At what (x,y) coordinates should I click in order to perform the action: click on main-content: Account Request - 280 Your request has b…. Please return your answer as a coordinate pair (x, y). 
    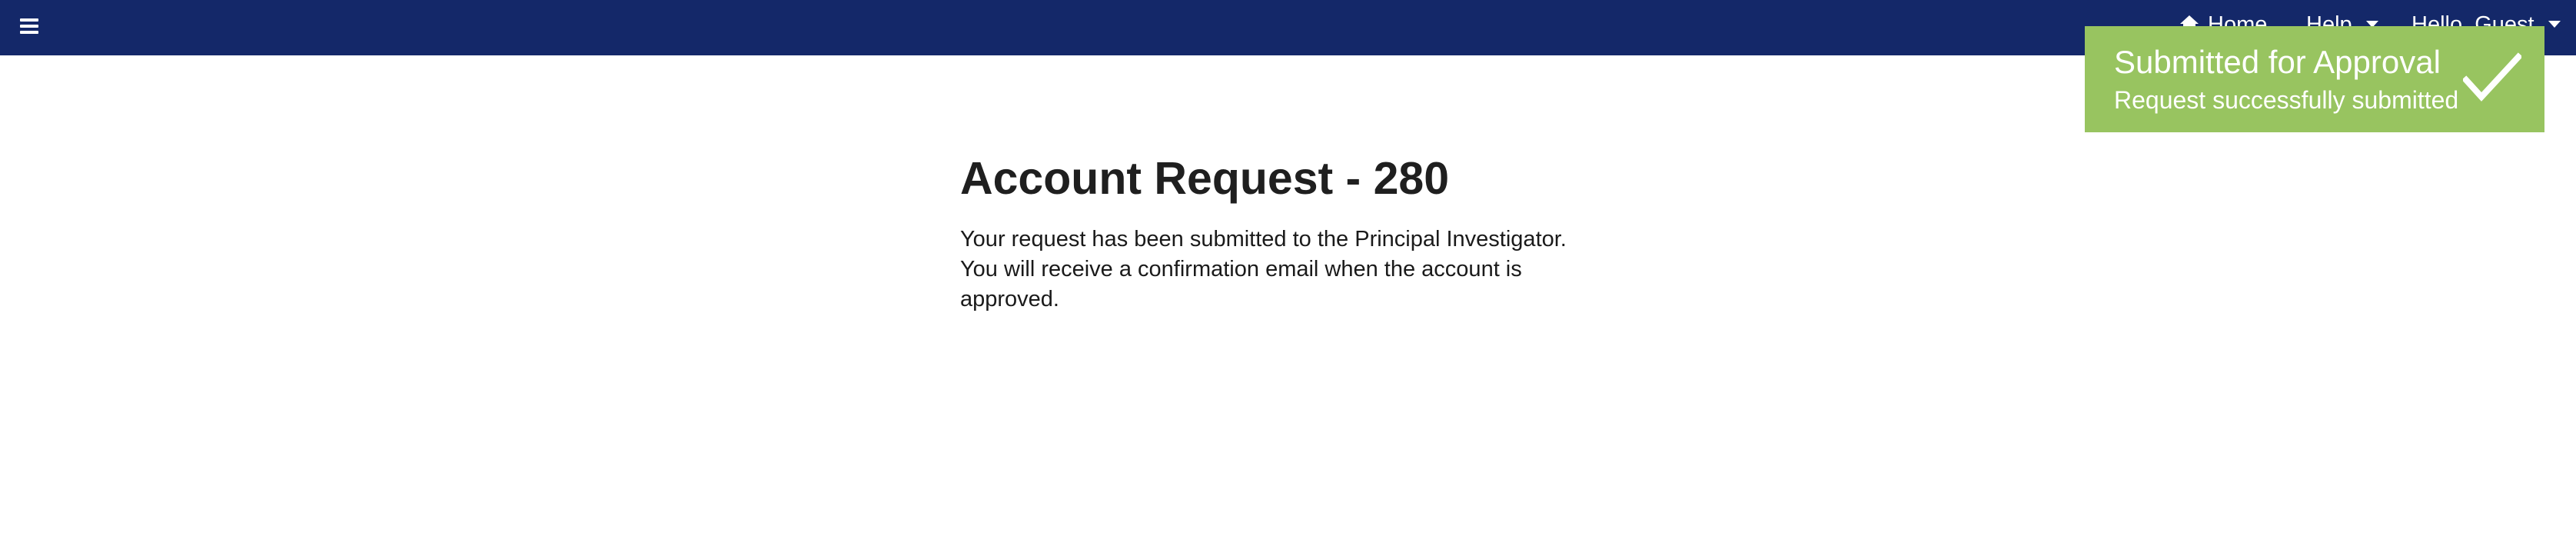
    Looking at the image, I should click on (1279, 233).